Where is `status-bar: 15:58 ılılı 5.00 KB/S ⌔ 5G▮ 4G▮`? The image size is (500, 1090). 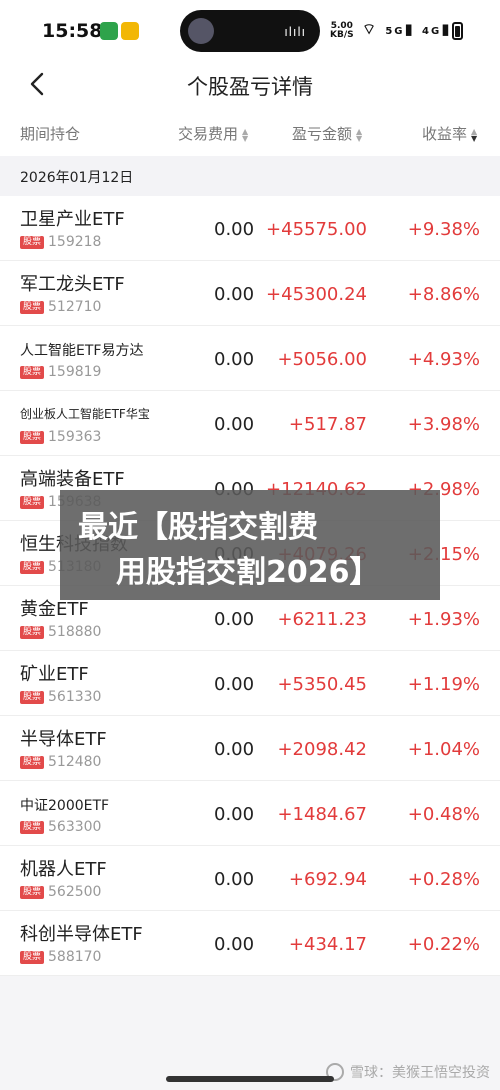
status-bar: 15:58 ılılı 5.00 KB/S ⌔ 5G▮ 4G▮ is located at coordinates (250, 31).